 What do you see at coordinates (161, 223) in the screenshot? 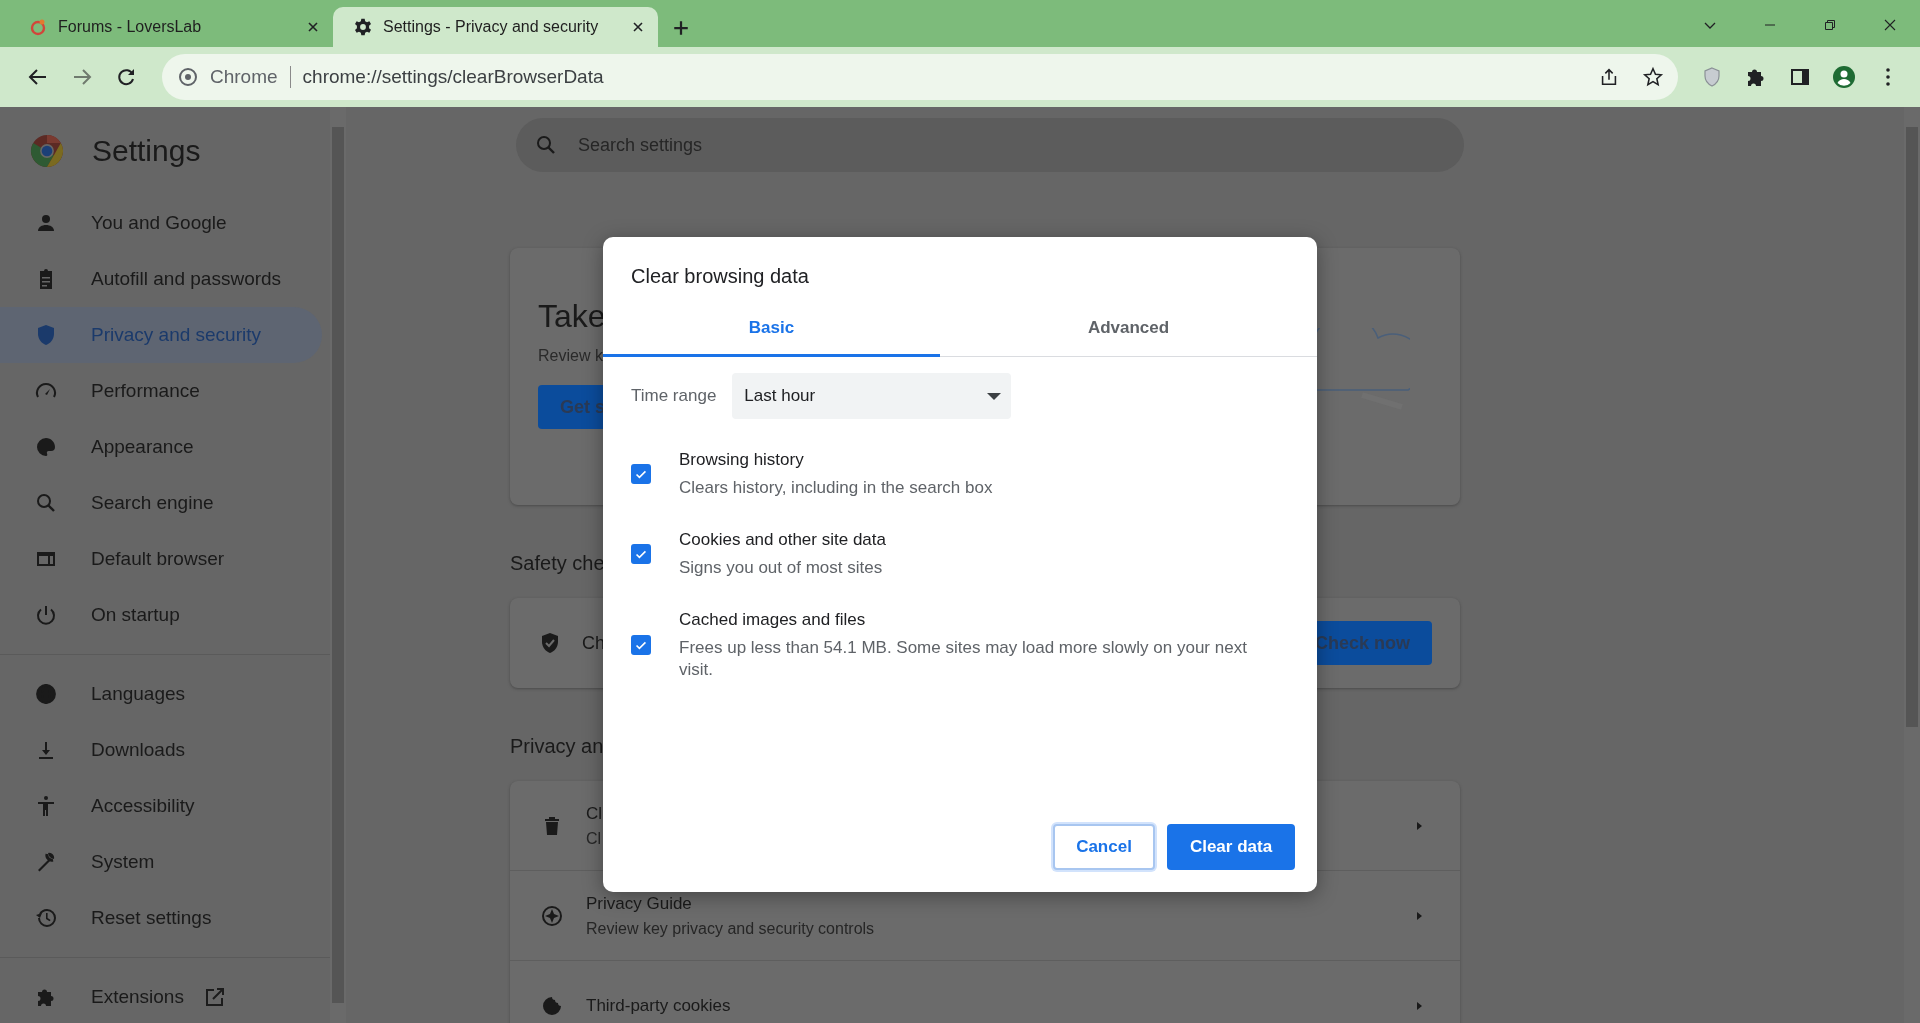
I see `sidebar-item: You and Google` at bounding box center [161, 223].